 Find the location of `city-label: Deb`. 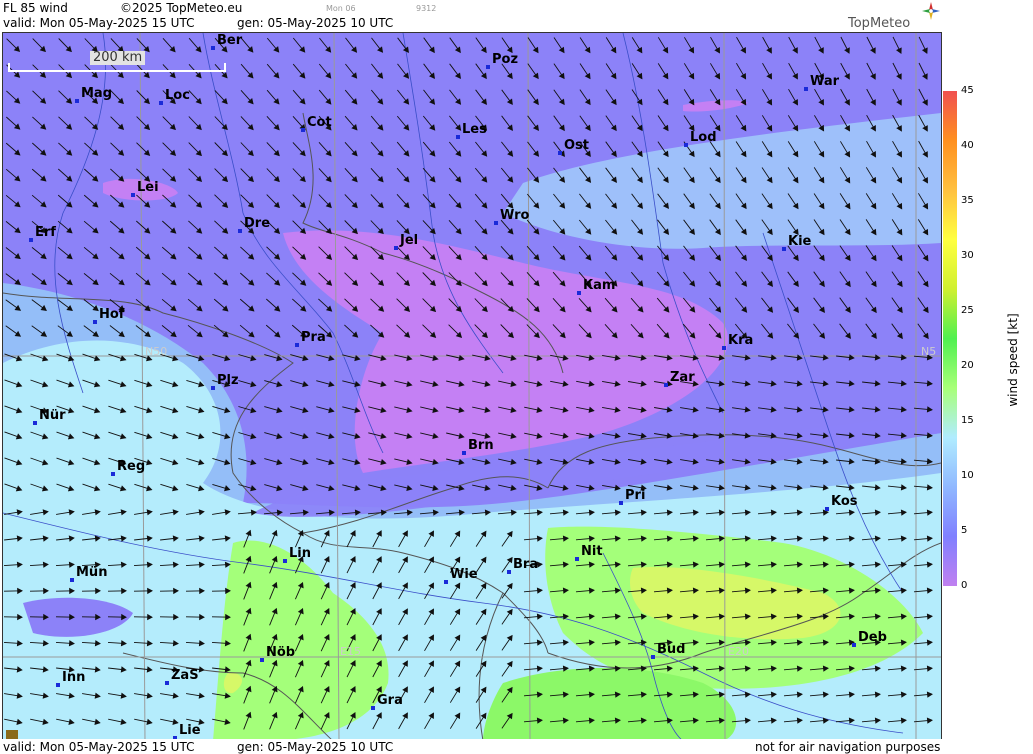

city-label: Deb is located at coordinates (872, 637).